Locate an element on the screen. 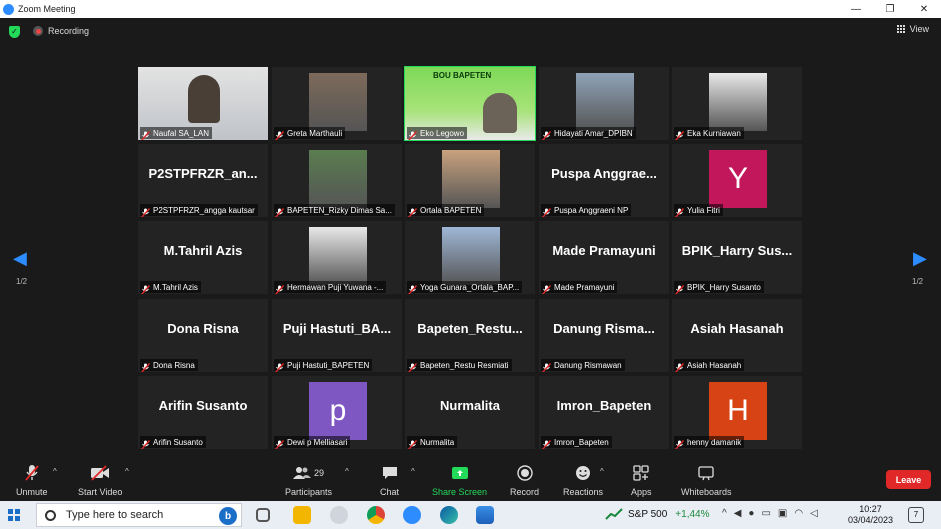 Image resolution: width=941 pixels, height=529 pixels. file-explorer-icon is located at coordinates (302, 515).